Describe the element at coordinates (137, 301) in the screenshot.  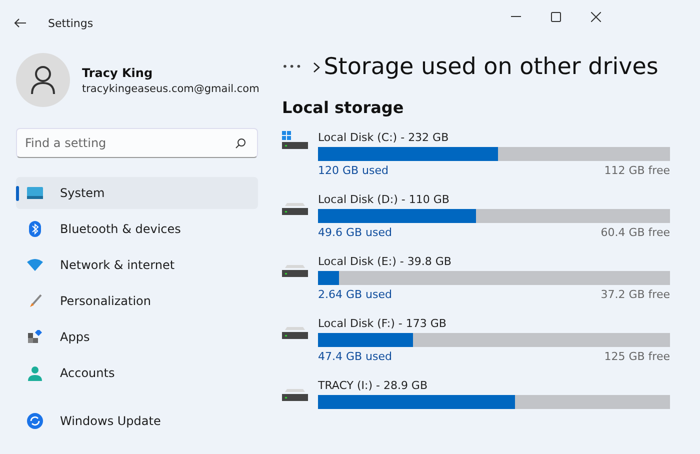
I see `nav-item: Personalization` at that location.